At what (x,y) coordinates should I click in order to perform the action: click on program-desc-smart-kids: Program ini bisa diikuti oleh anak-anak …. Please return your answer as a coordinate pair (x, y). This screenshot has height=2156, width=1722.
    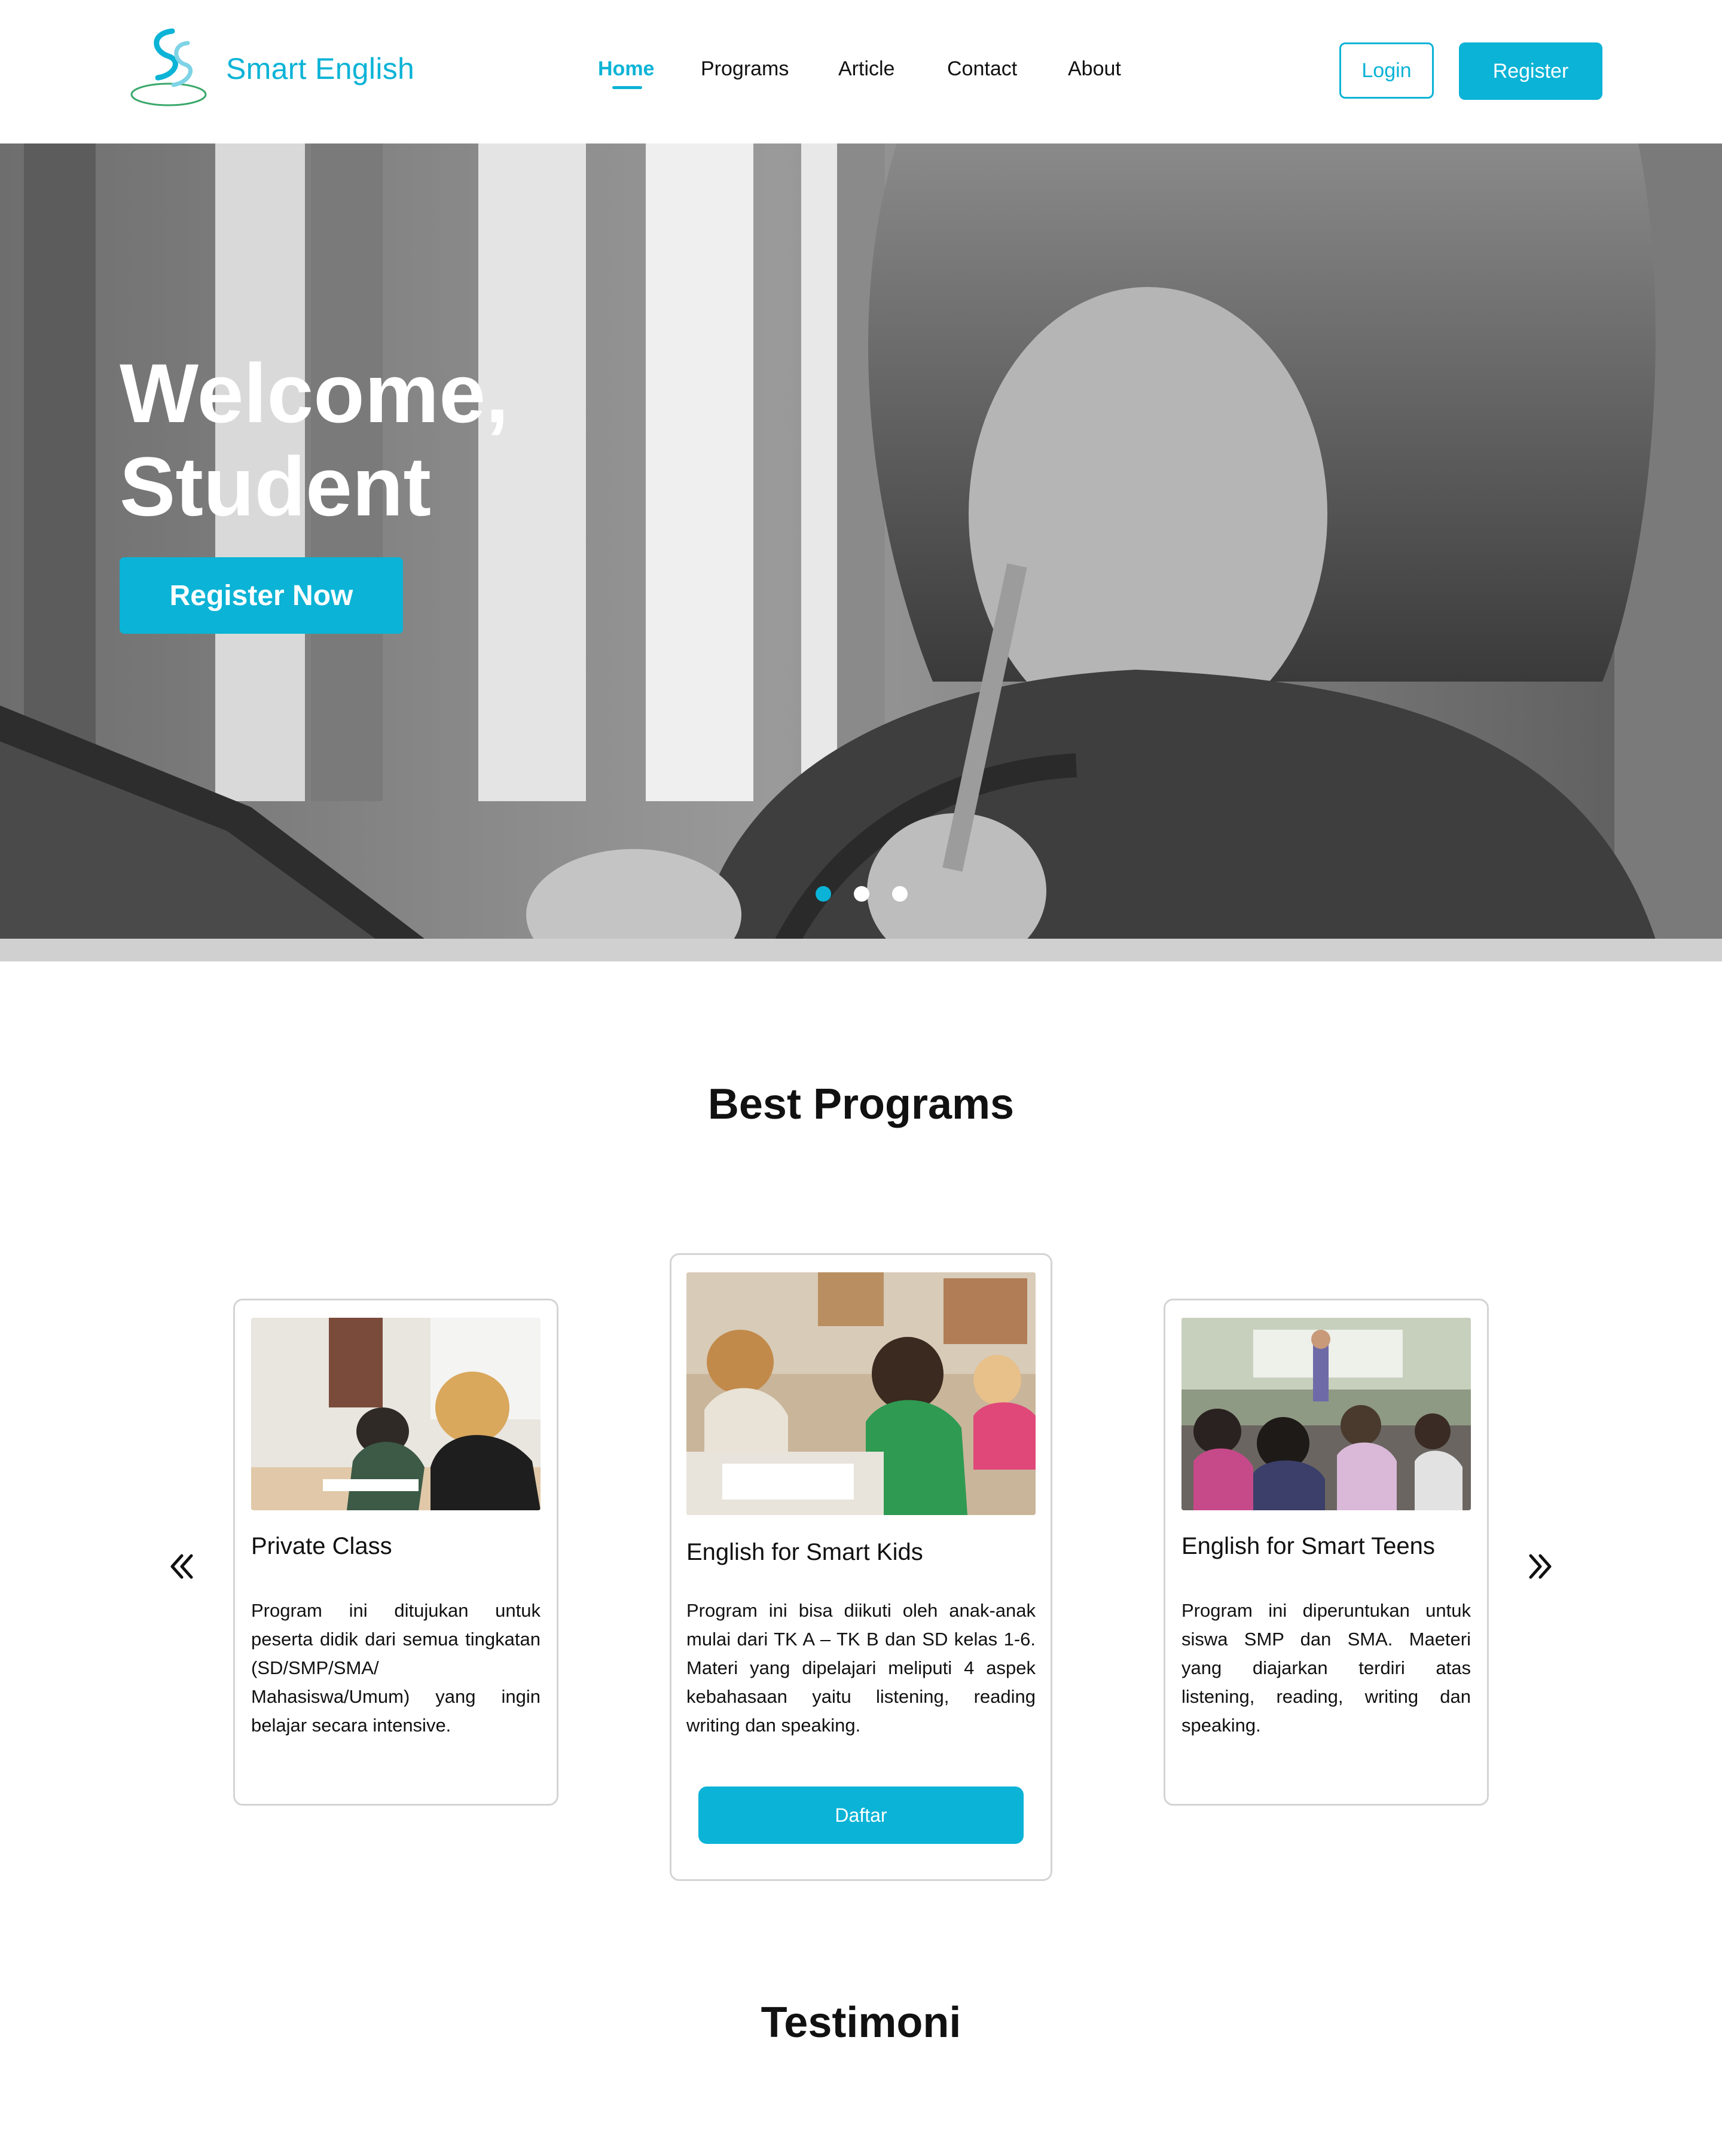
    Looking at the image, I should click on (861, 1668).